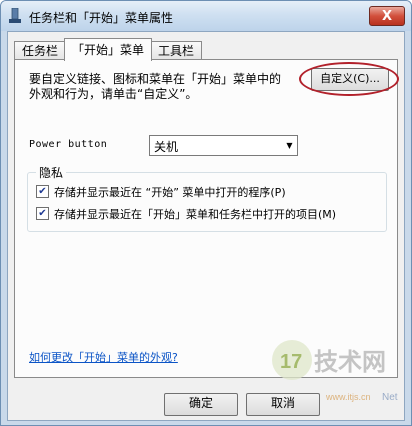  Describe the element at coordinates (15, 15) in the screenshot. I see `taskbar-properties-icon` at that location.